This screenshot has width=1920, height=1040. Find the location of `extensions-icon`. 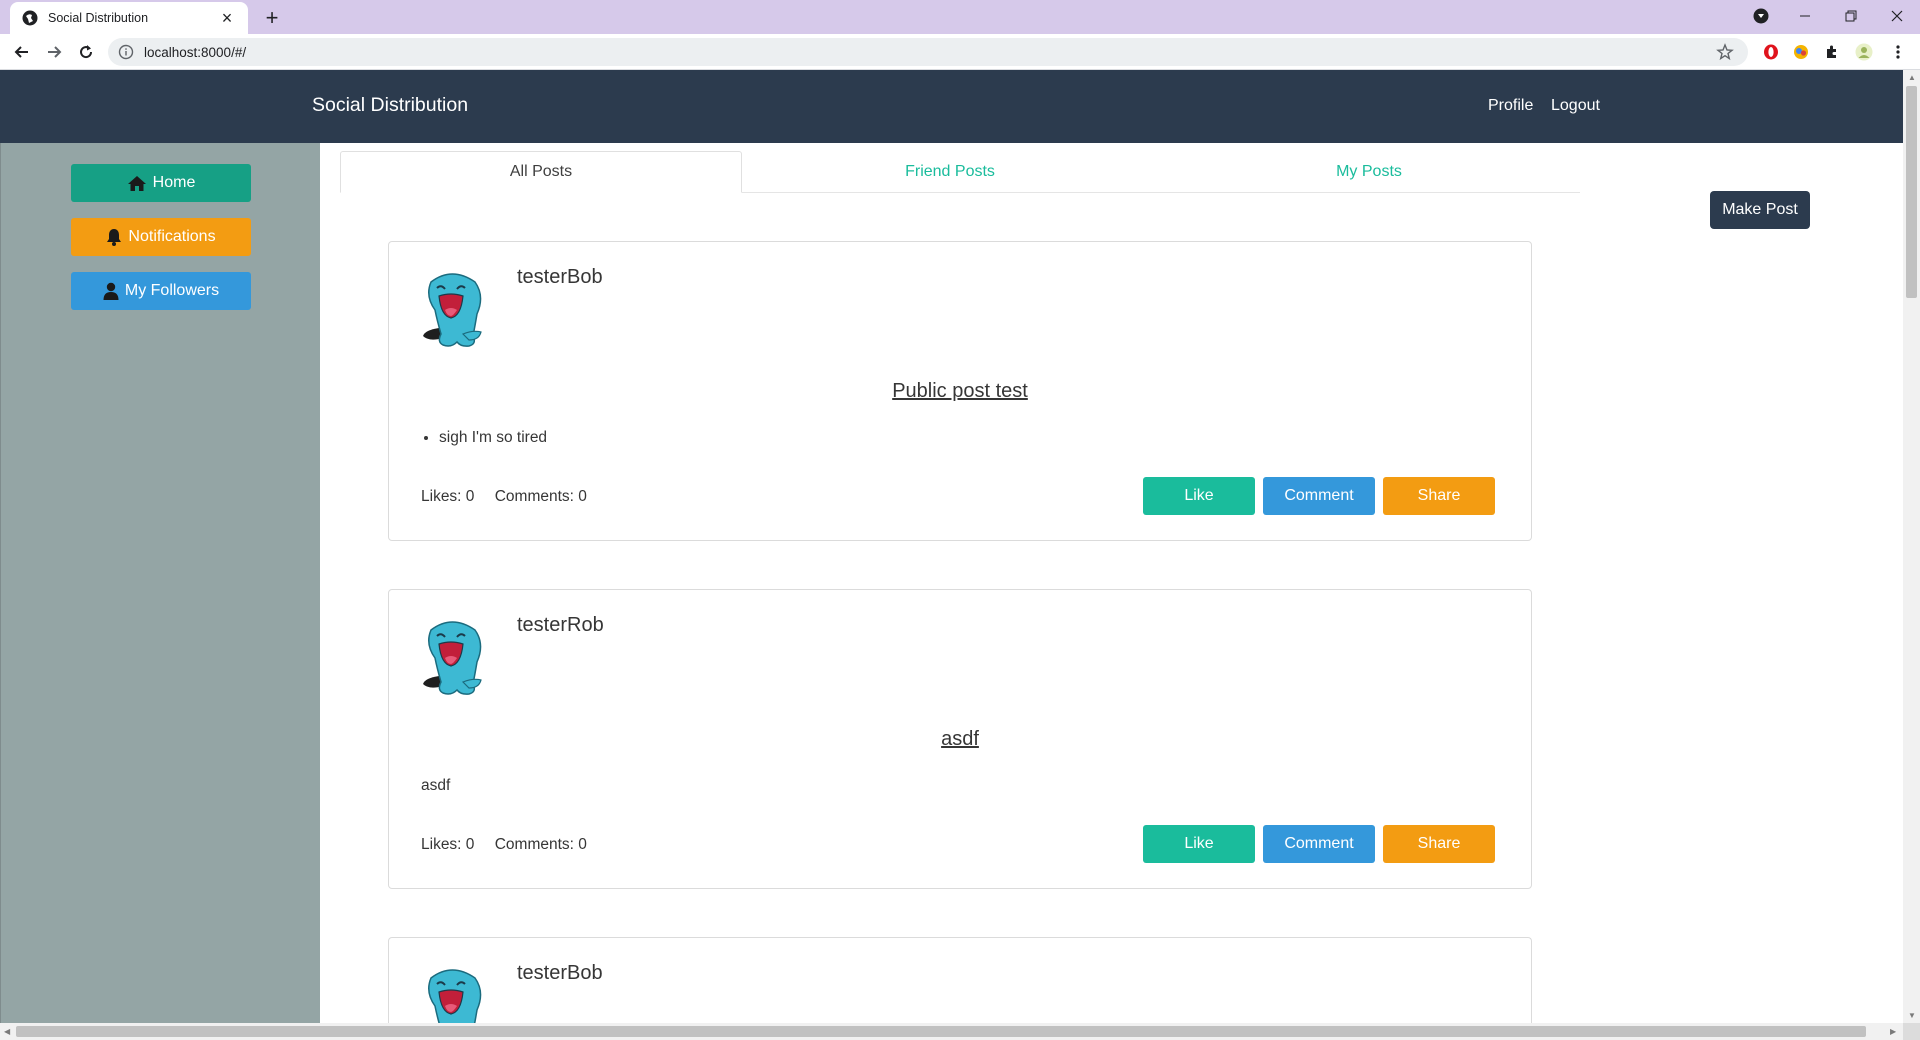

extensions-icon is located at coordinates (1832, 52).